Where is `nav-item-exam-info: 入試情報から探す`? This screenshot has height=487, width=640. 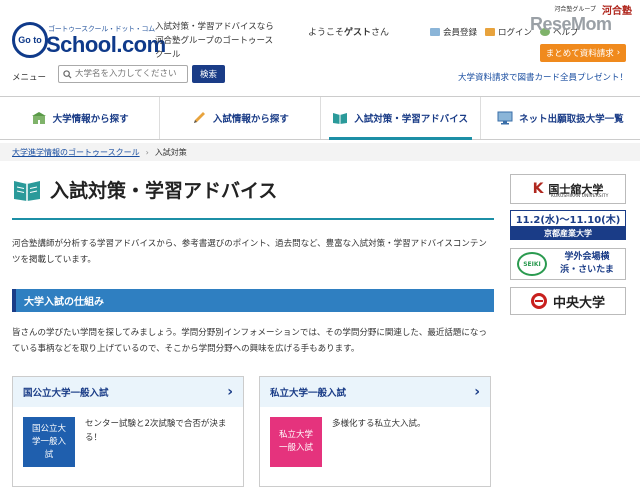 nav-item-exam-info: 入試情報から探す is located at coordinates (240, 118).